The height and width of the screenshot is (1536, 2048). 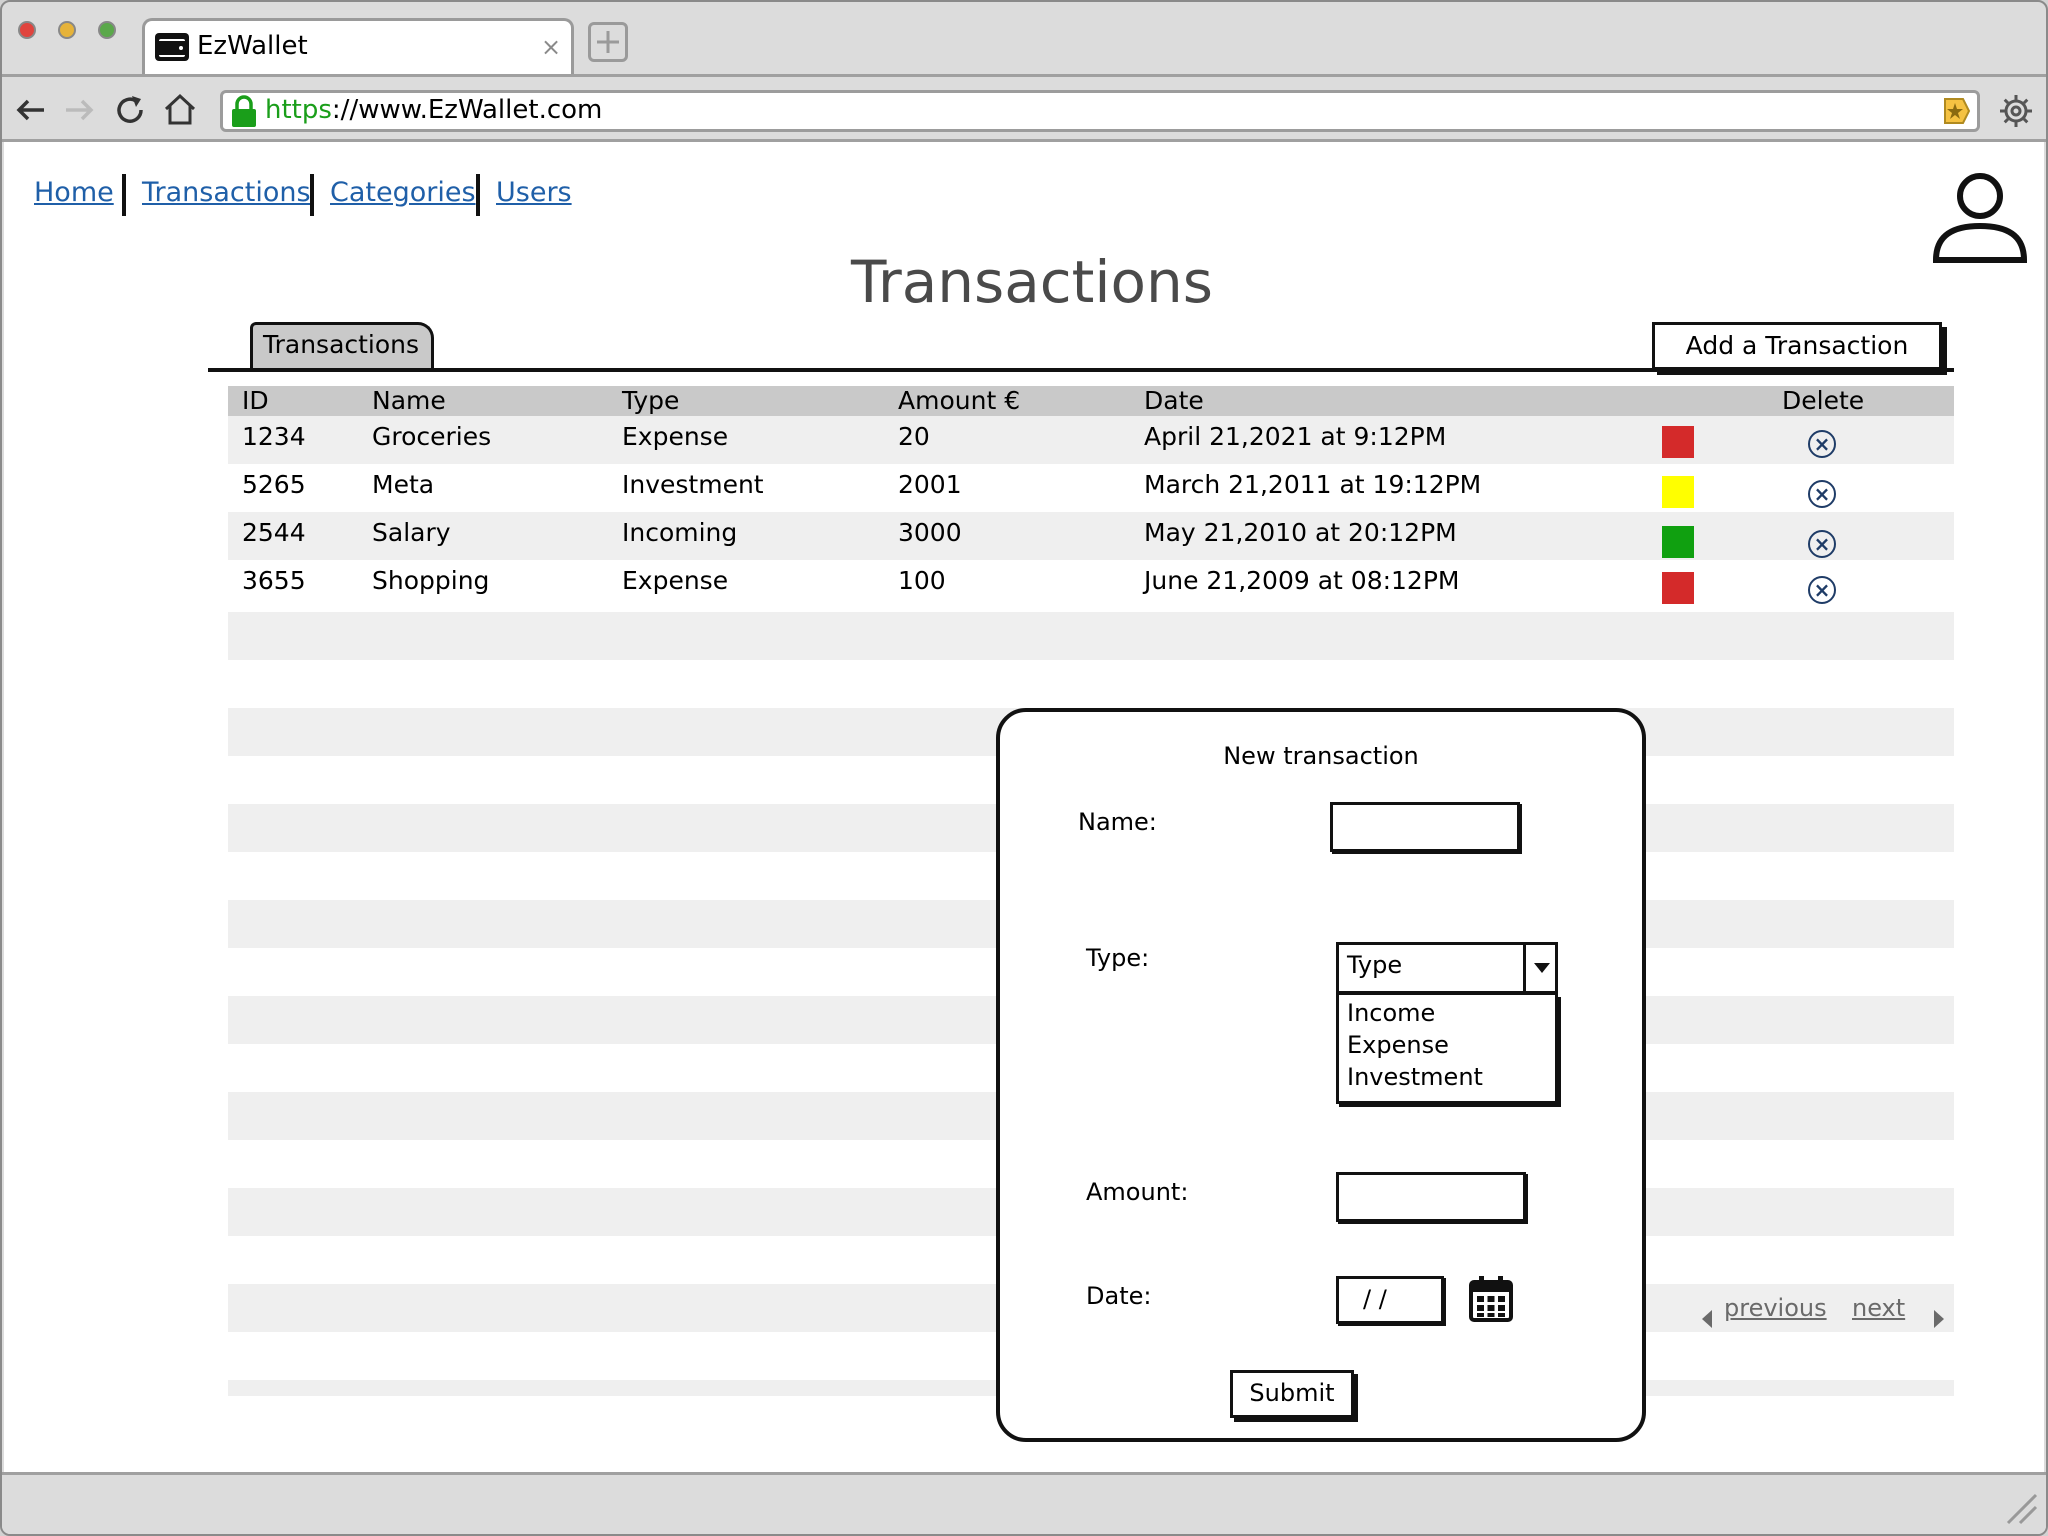 I want to click on name-label: Name:, so click(x=1117, y=822).